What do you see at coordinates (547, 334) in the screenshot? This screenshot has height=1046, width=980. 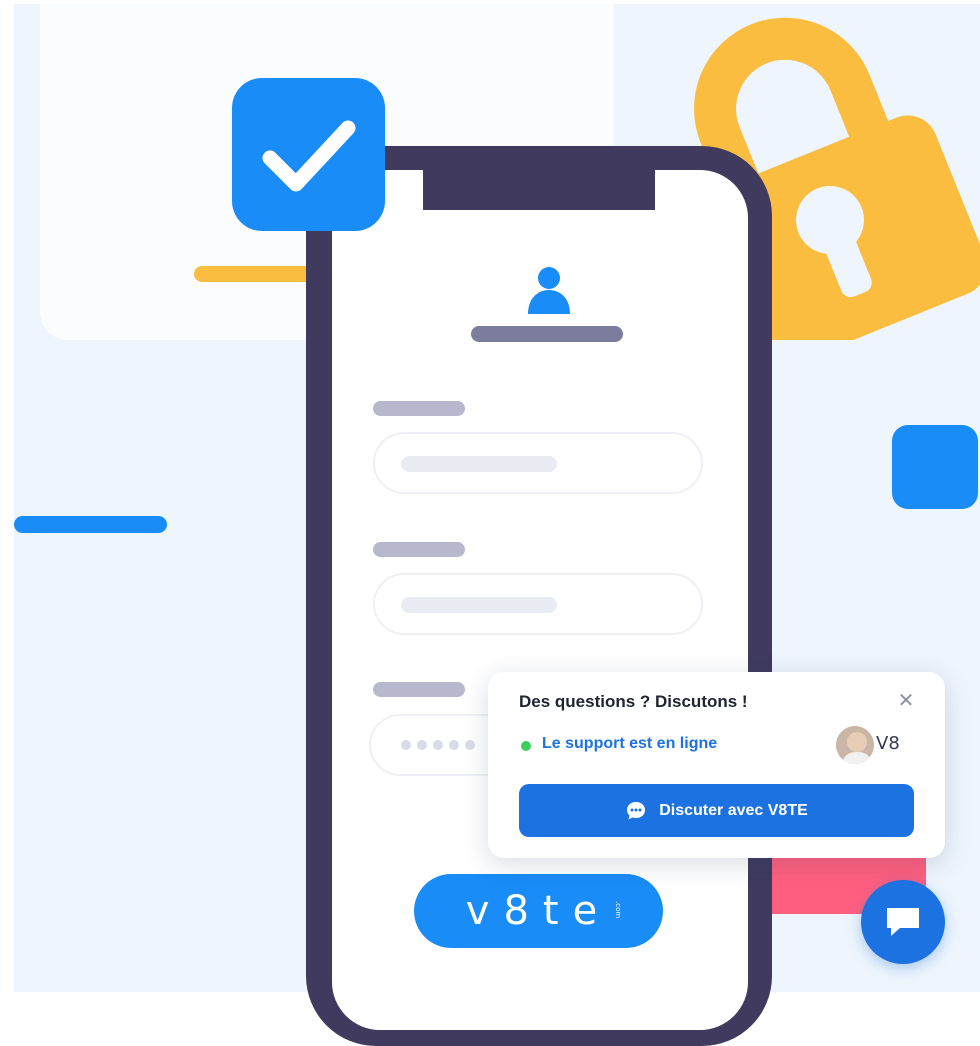 I see `username-placeholder-bar` at bounding box center [547, 334].